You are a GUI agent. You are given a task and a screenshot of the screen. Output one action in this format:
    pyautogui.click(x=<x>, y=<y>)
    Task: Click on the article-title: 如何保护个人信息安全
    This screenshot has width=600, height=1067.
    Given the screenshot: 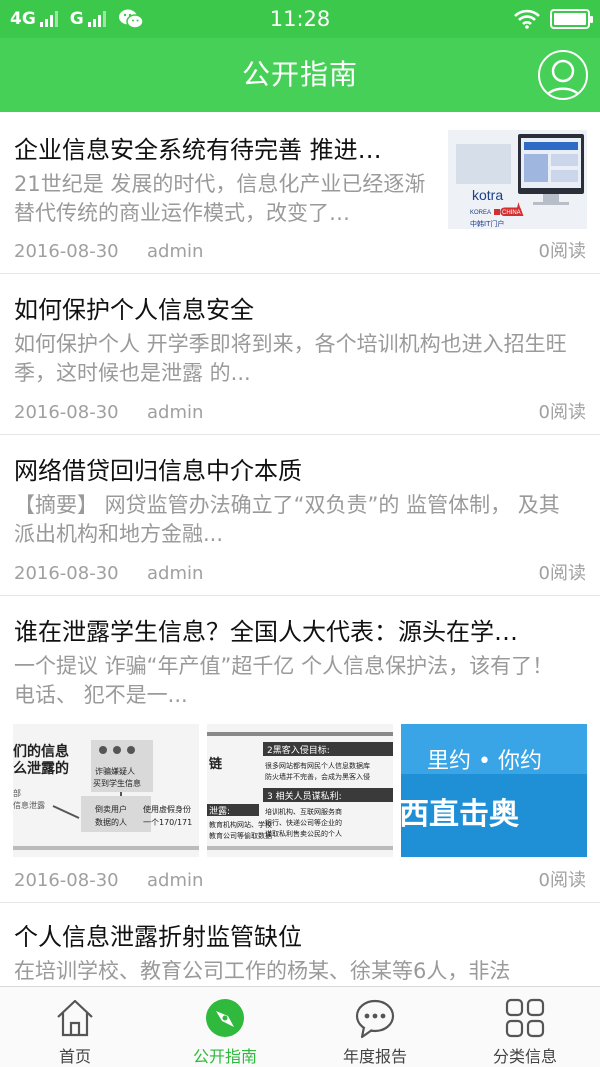 What is the action you would take?
    pyautogui.click(x=134, y=310)
    